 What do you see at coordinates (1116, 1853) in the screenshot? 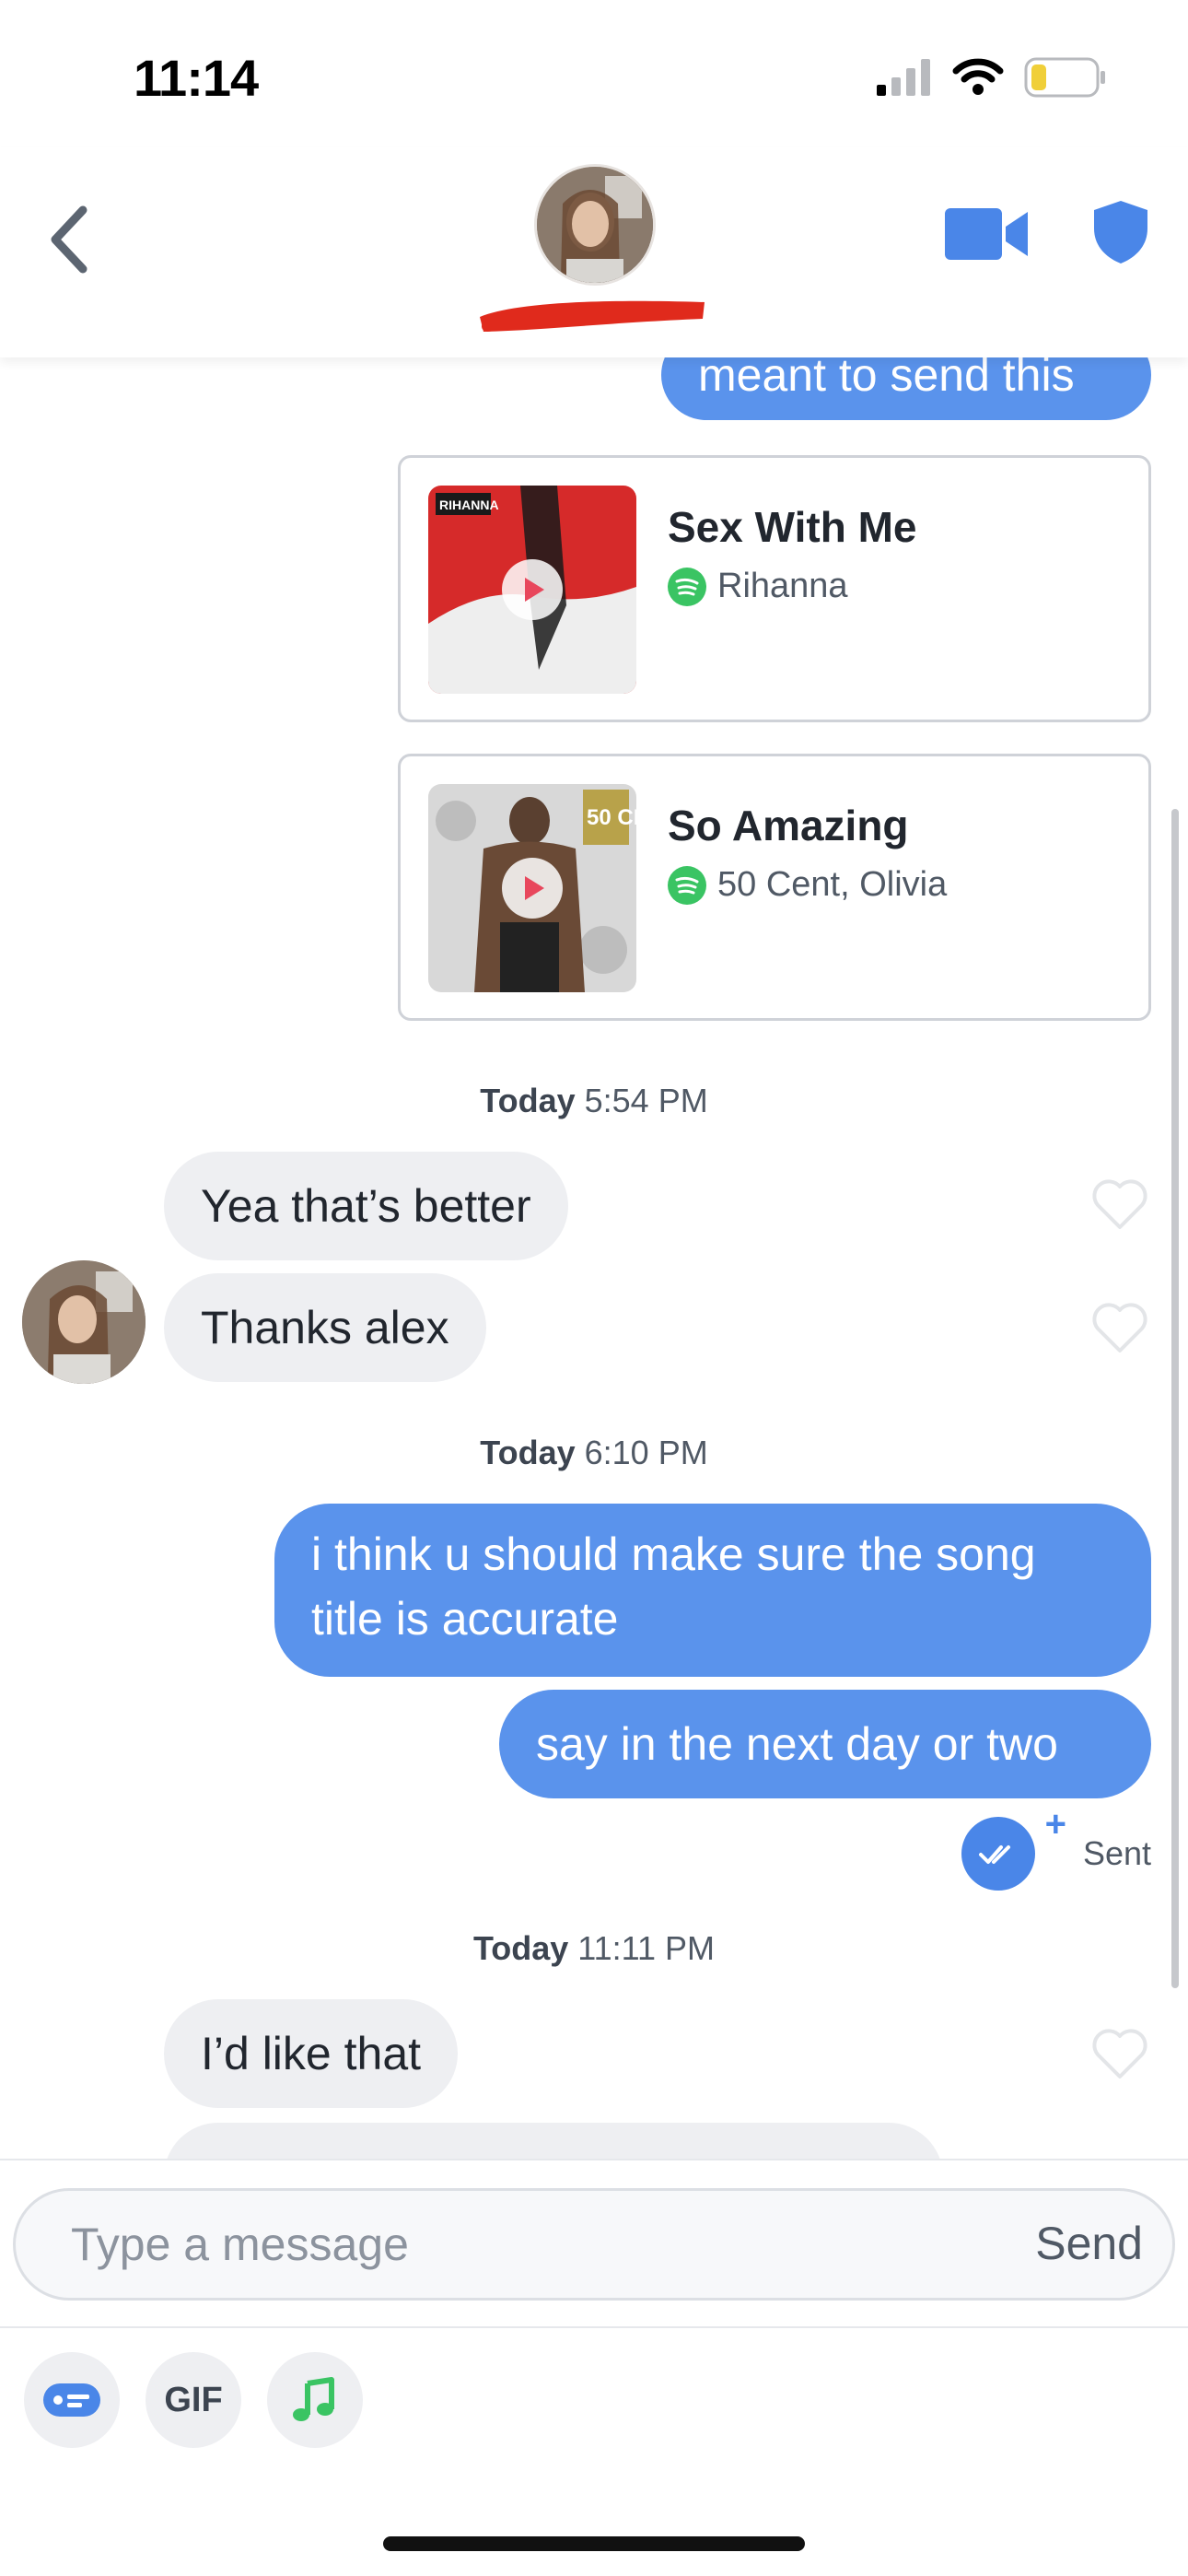
I see `sent-label: Sent` at bounding box center [1116, 1853].